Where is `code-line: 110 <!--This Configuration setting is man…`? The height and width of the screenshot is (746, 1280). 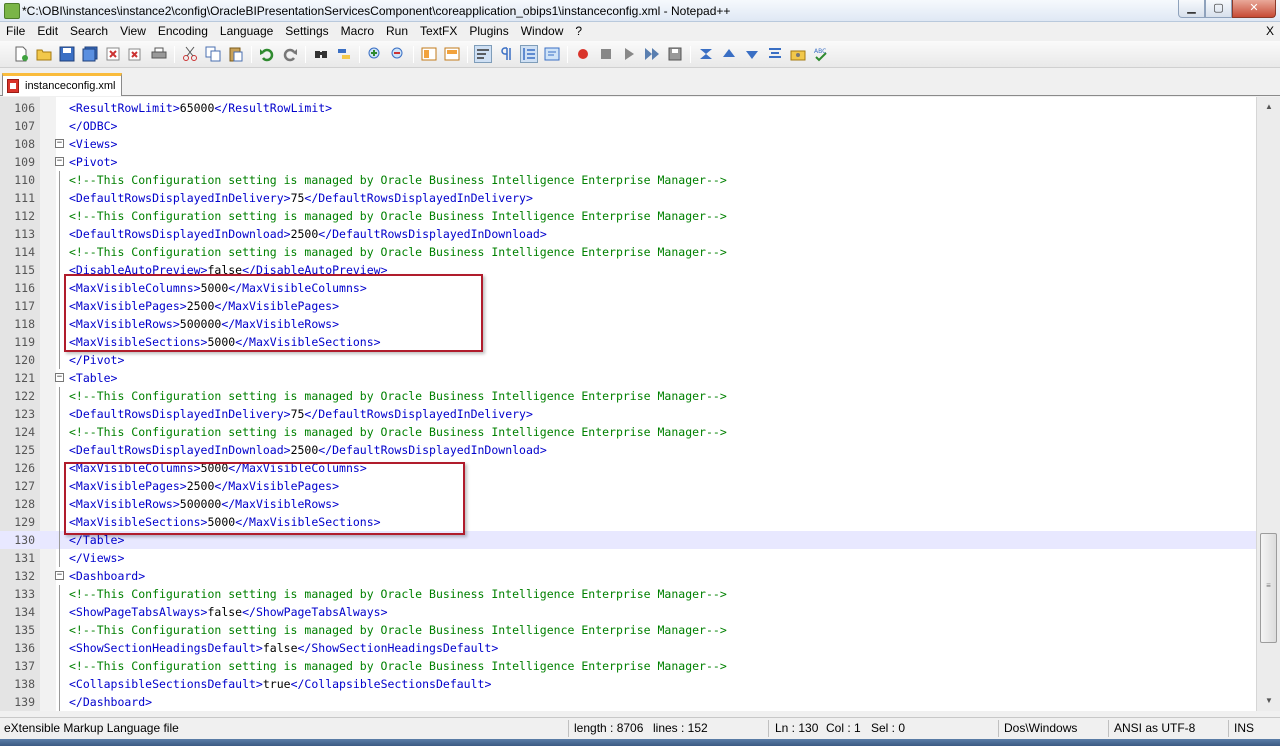 code-line: 110 <!--This Configuration setting is man… is located at coordinates (628, 180).